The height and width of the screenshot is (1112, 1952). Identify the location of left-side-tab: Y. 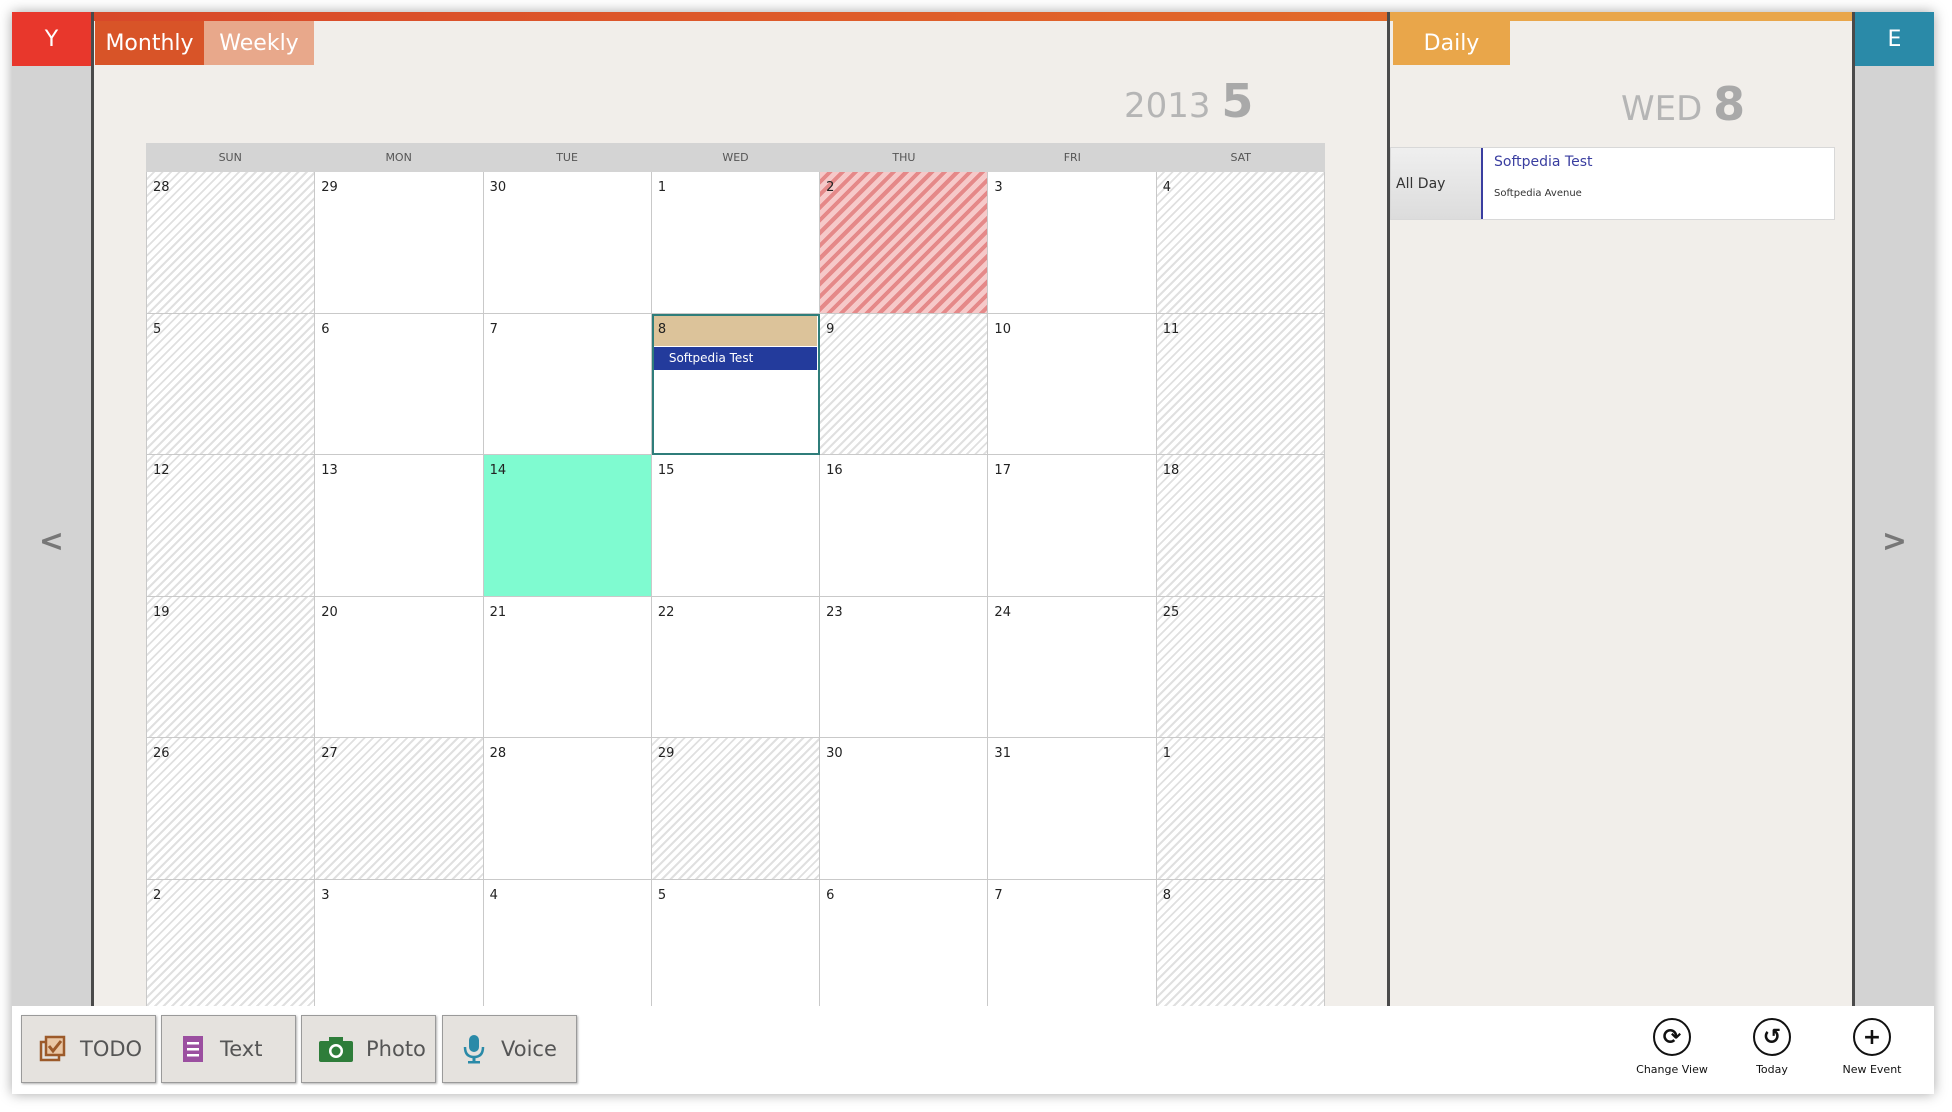
(51, 39).